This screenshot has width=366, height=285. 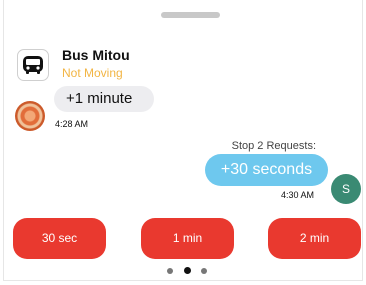 What do you see at coordinates (33, 65) in the screenshot?
I see `bus-icon` at bounding box center [33, 65].